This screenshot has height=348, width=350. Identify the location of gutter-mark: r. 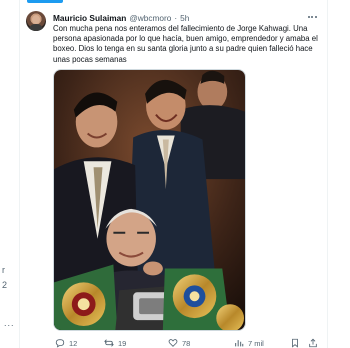
(3, 270).